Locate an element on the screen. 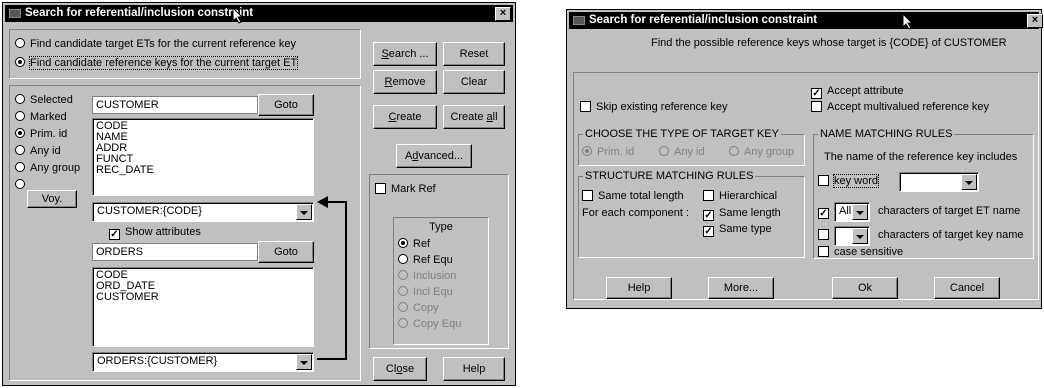  et1-name-field: CUSTOMER is located at coordinates (175, 105).